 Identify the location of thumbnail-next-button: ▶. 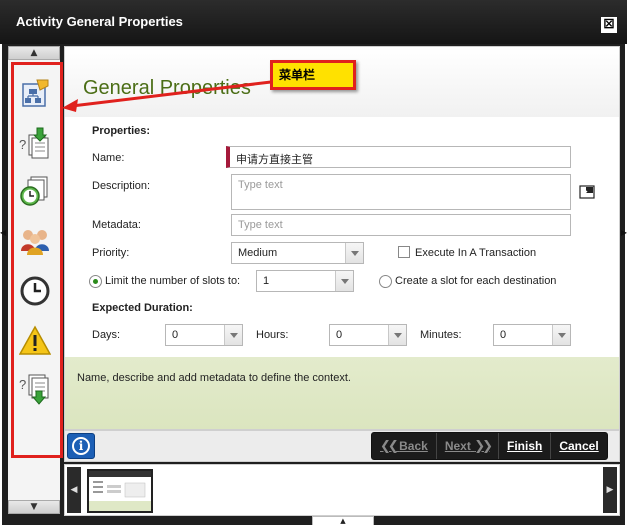
(610, 490).